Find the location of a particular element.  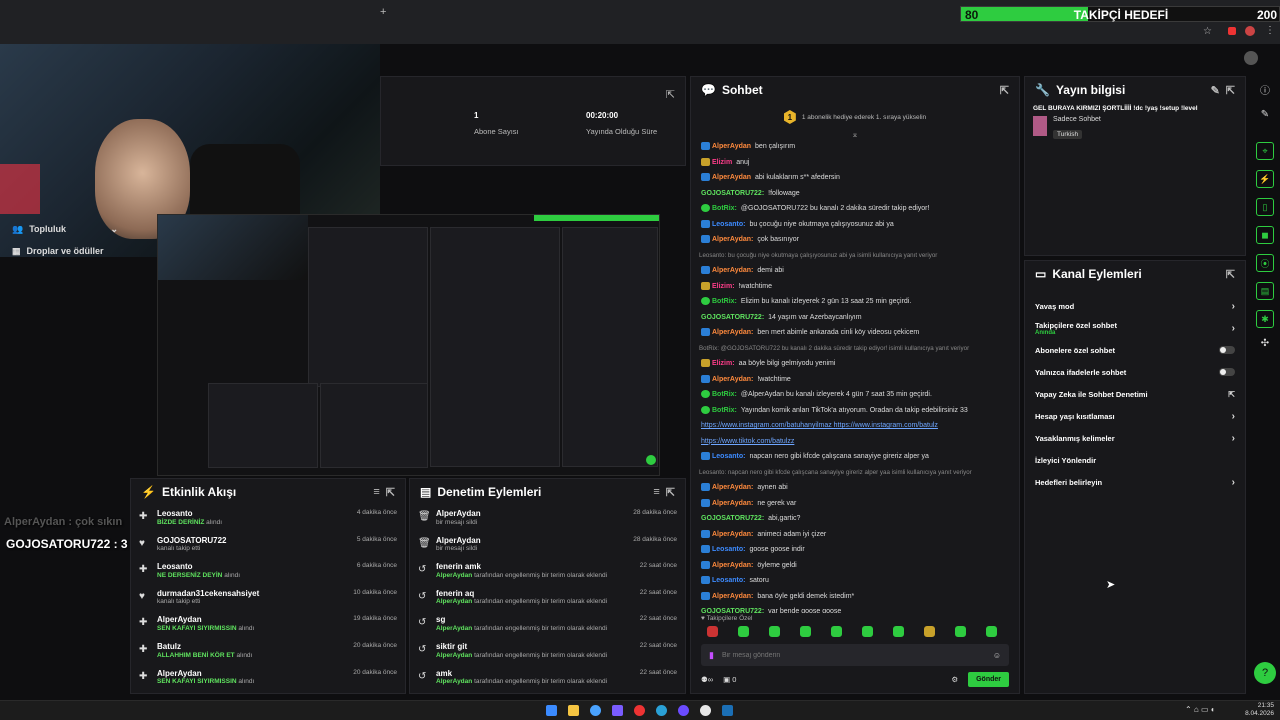

channel-action-row: Yalnızca ifadelerle sohbet is located at coordinates (1135, 372).